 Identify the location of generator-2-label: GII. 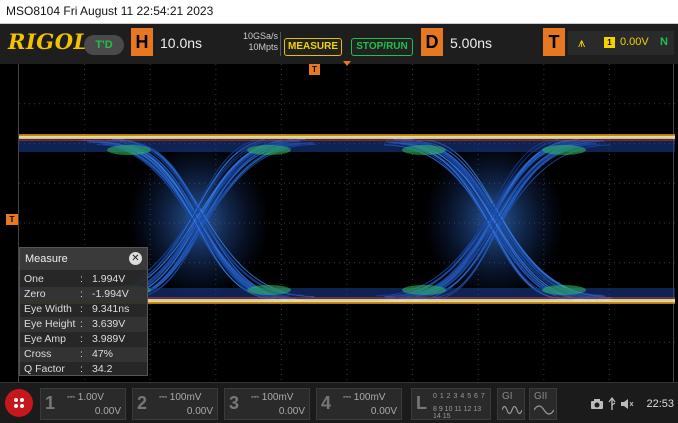
(541, 396).